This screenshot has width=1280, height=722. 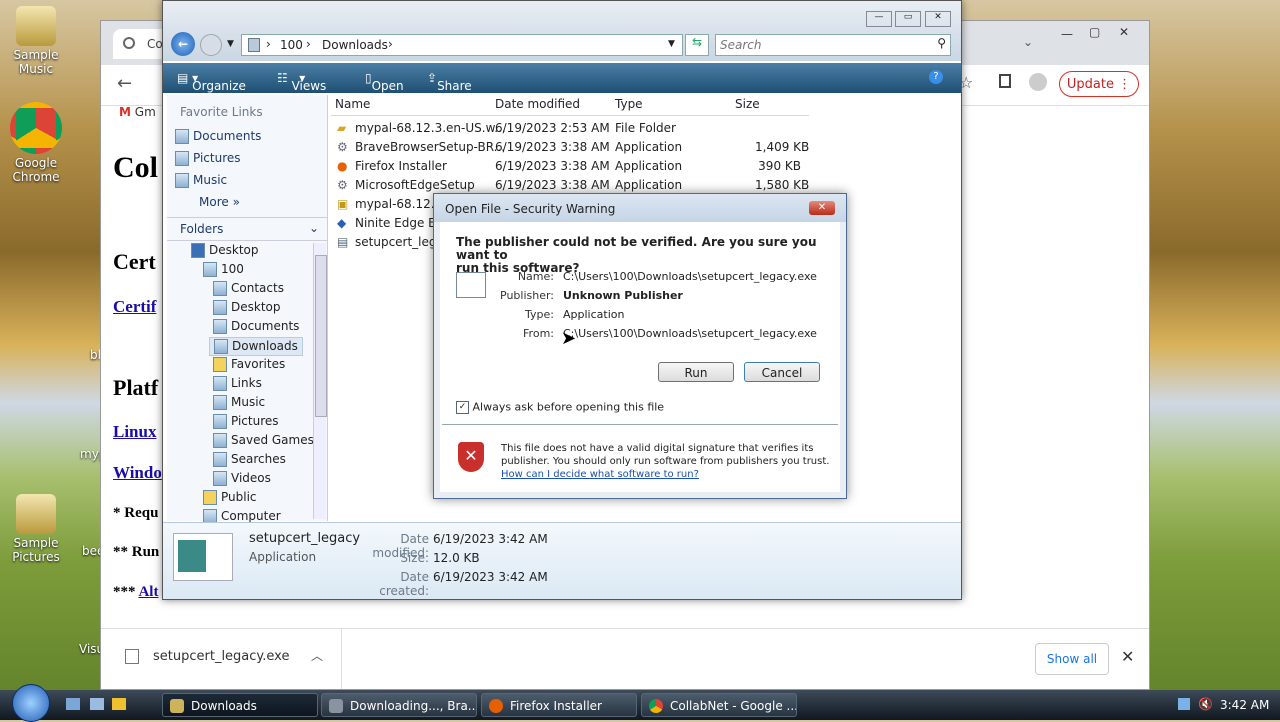 I want to click on tree-public: Public, so click(x=230, y=497).